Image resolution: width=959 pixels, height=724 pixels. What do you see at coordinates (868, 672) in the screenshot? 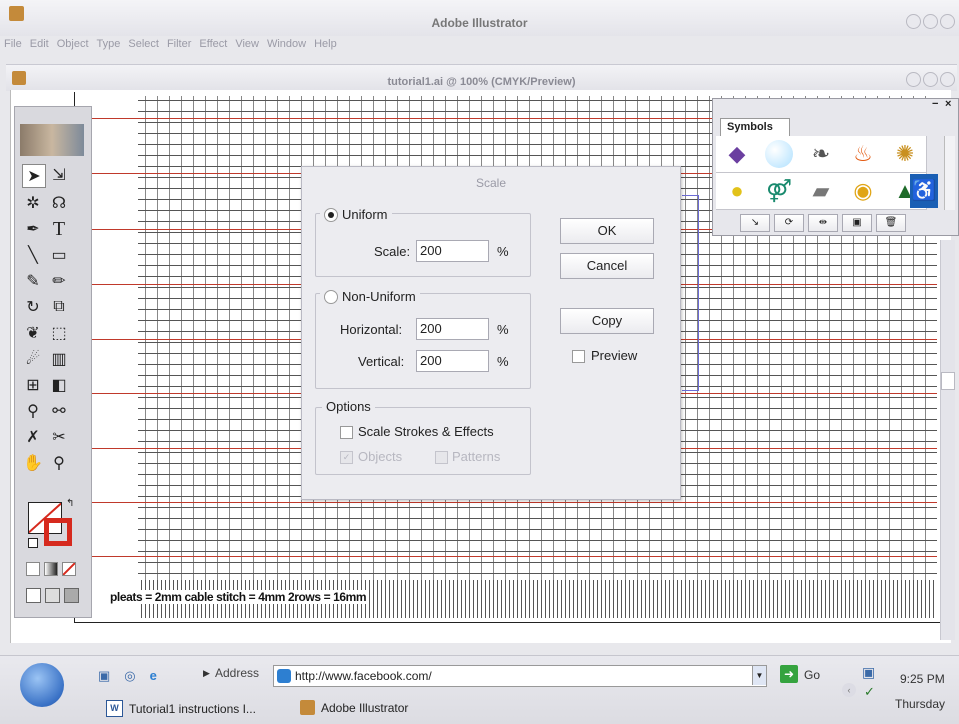
I see `network-tray-icon: ▣` at bounding box center [868, 672].